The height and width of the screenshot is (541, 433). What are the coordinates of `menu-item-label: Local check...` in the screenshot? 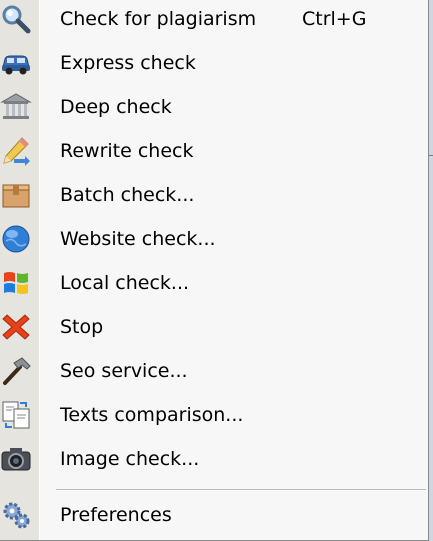 It's located at (125, 283).